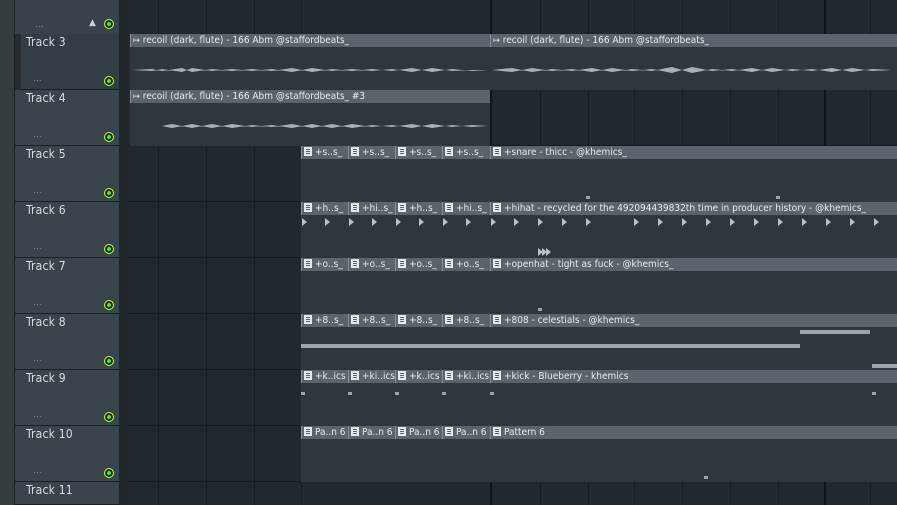 This screenshot has width=897, height=505. I want to click on pattern-clip: +808 - celestials - @khemics_, so click(693, 342).